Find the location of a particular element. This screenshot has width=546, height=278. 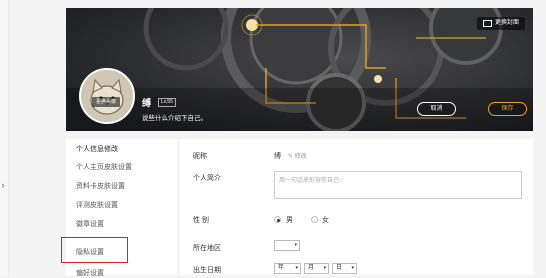

level-badge: Lv.55 is located at coordinates (167, 102).